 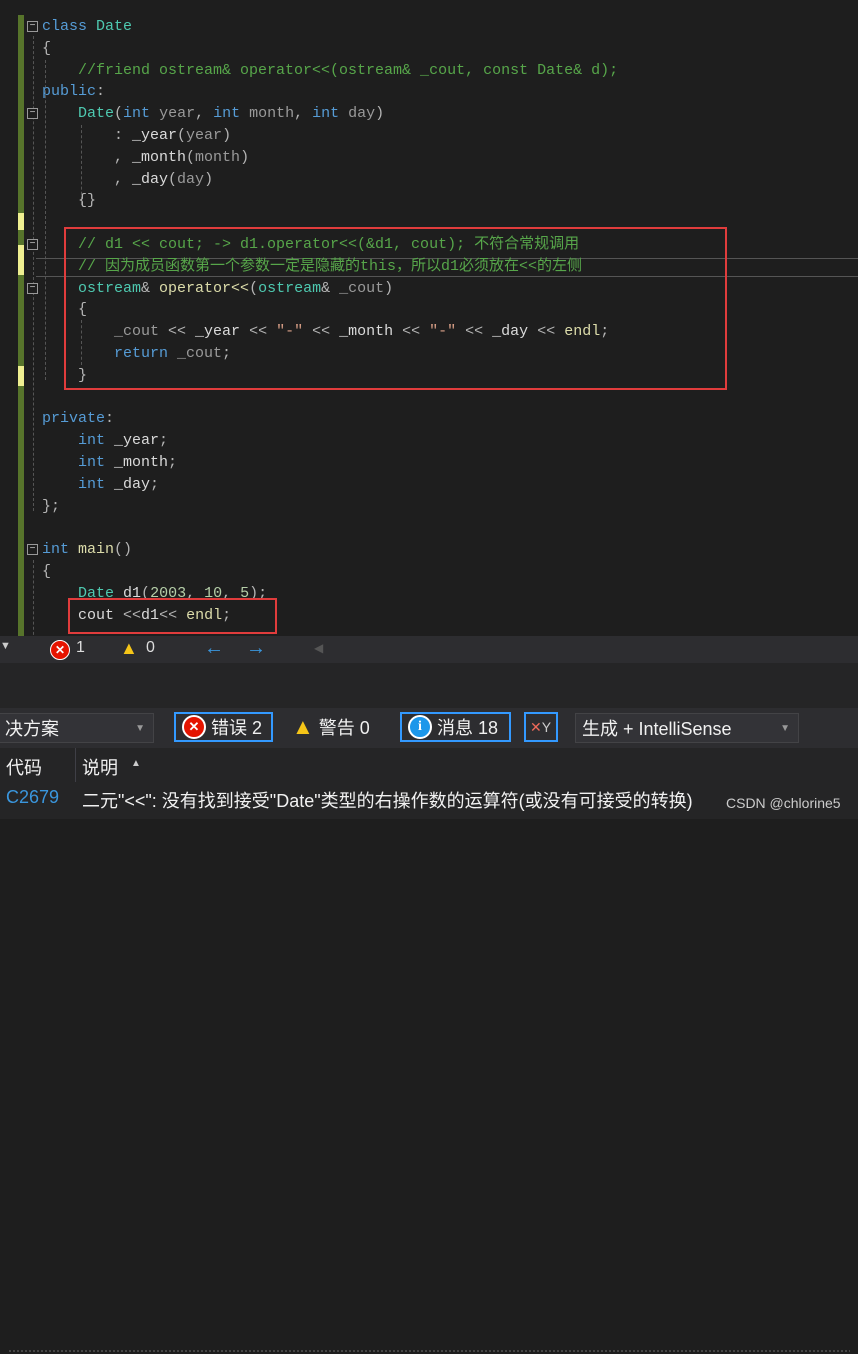 I want to click on nav-forward-icon: →, so click(x=256, y=648).